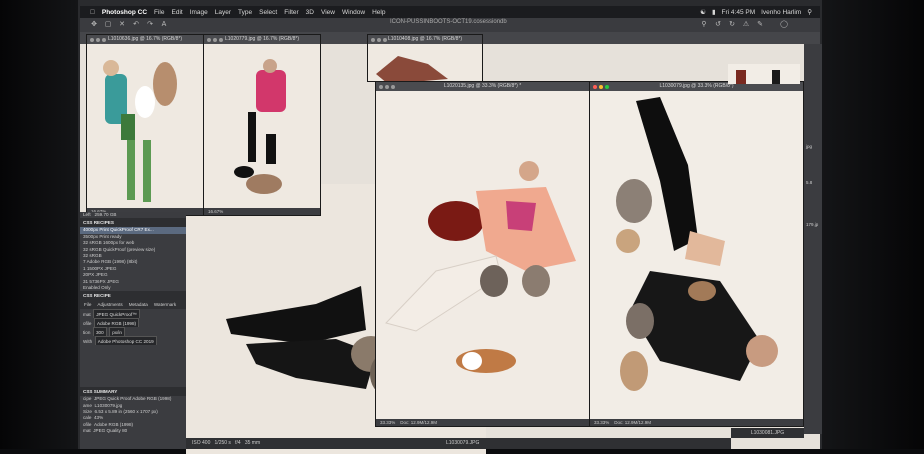 The image size is (924, 454). Describe the element at coordinates (764, 74) in the screenshot. I see `thumbnail-photo` at that location.